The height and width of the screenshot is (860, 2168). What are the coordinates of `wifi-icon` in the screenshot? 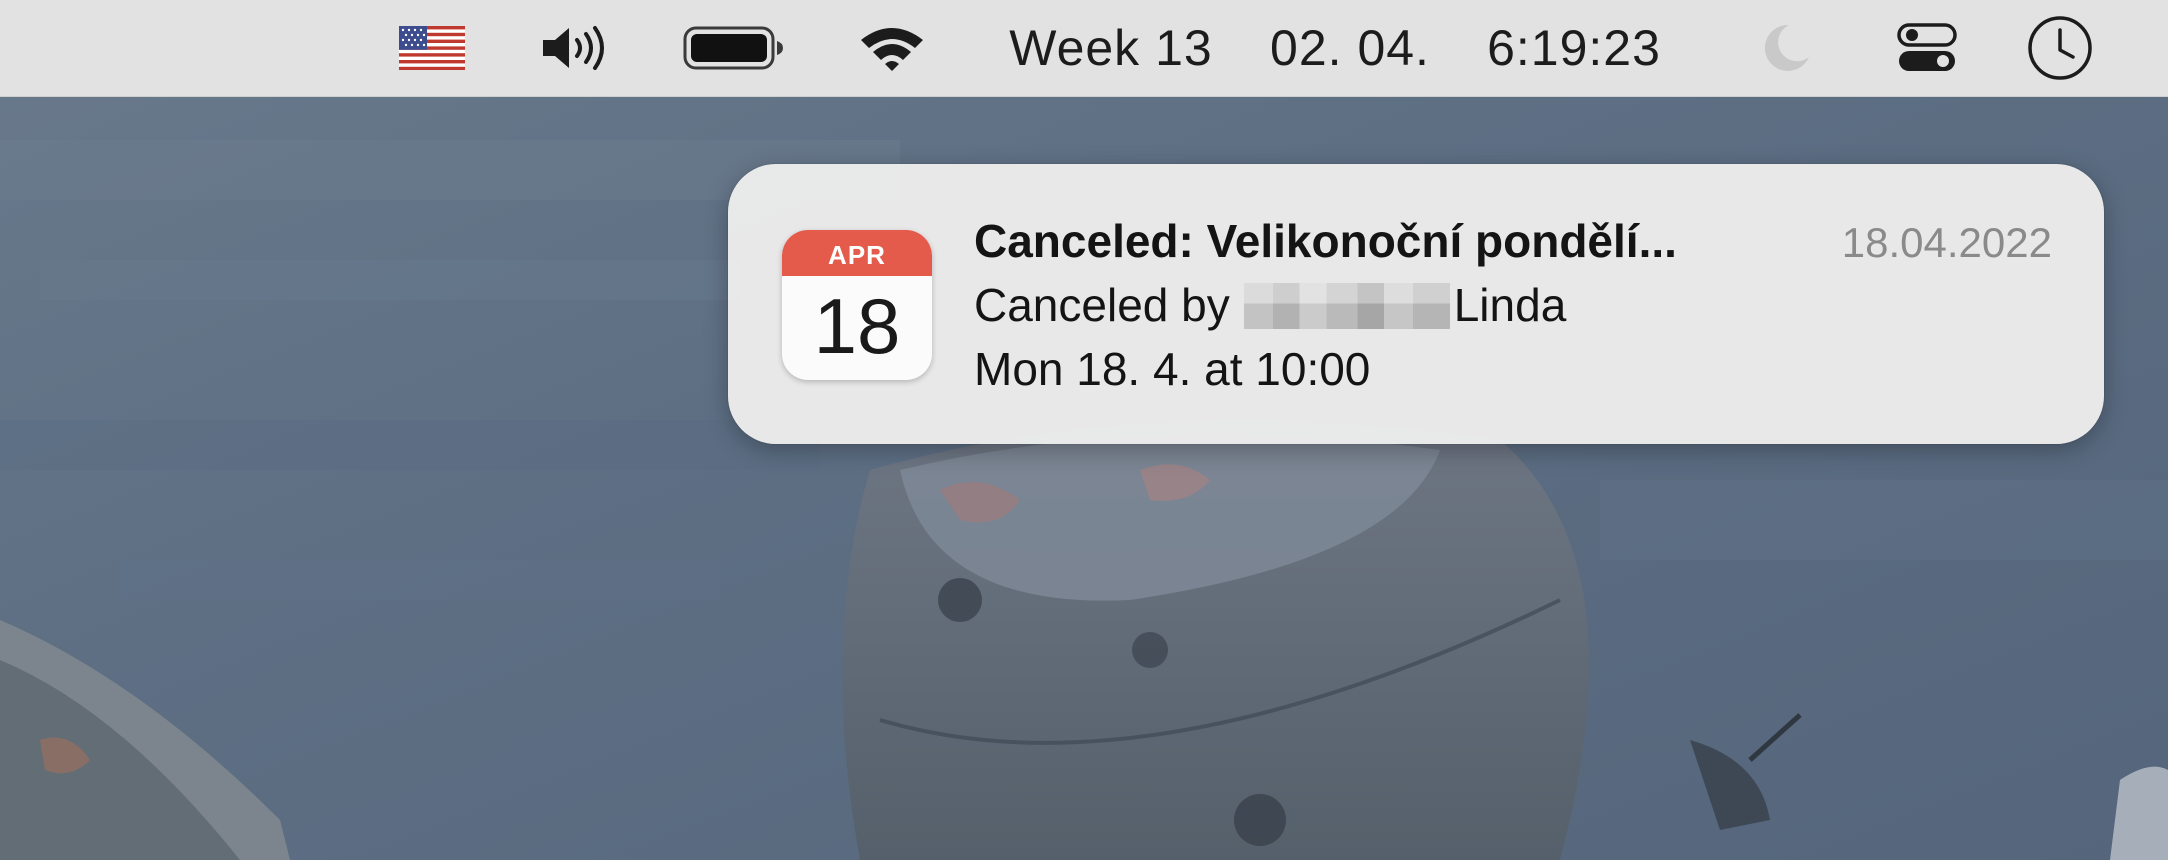 It's located at (892, 49).